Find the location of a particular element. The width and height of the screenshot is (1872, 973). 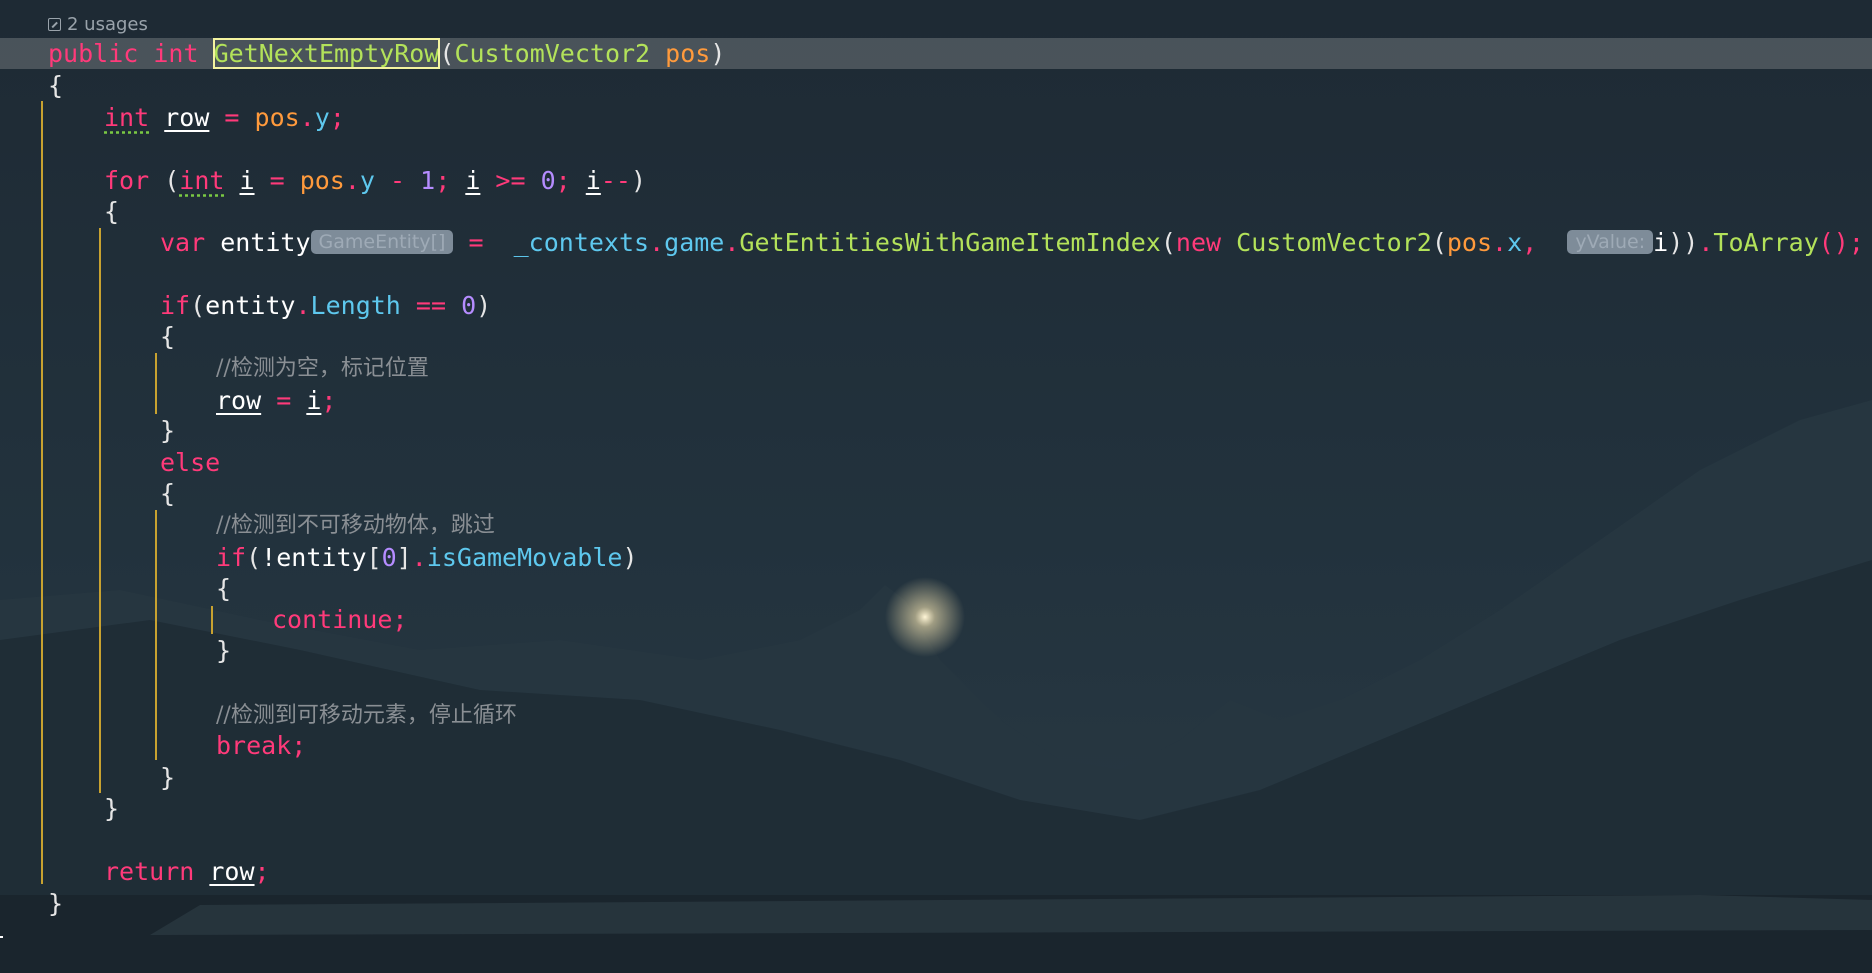

method-call: GetEntitiesWithGameItemIndex is located at coordinates (950, 242).